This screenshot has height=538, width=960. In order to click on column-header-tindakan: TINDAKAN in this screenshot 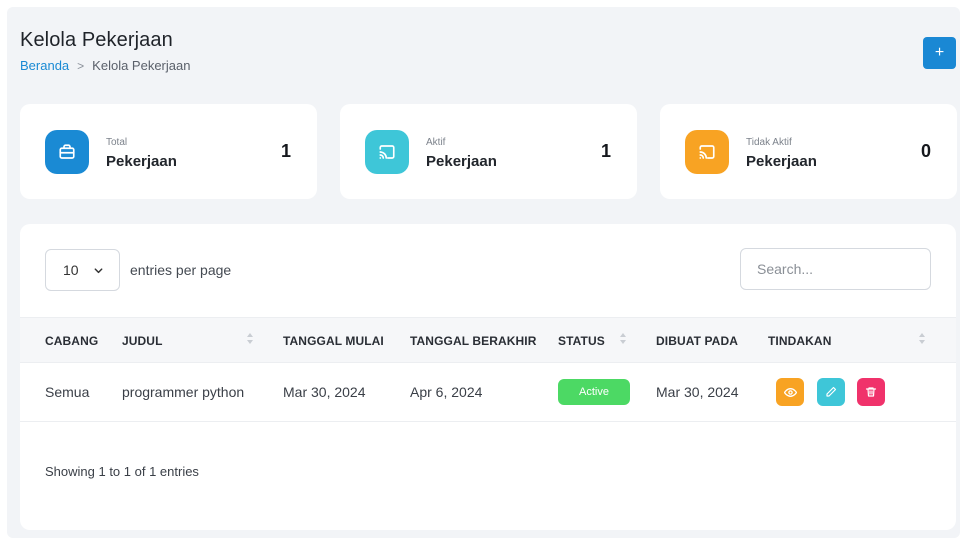, I will do `click(799, 341)`.